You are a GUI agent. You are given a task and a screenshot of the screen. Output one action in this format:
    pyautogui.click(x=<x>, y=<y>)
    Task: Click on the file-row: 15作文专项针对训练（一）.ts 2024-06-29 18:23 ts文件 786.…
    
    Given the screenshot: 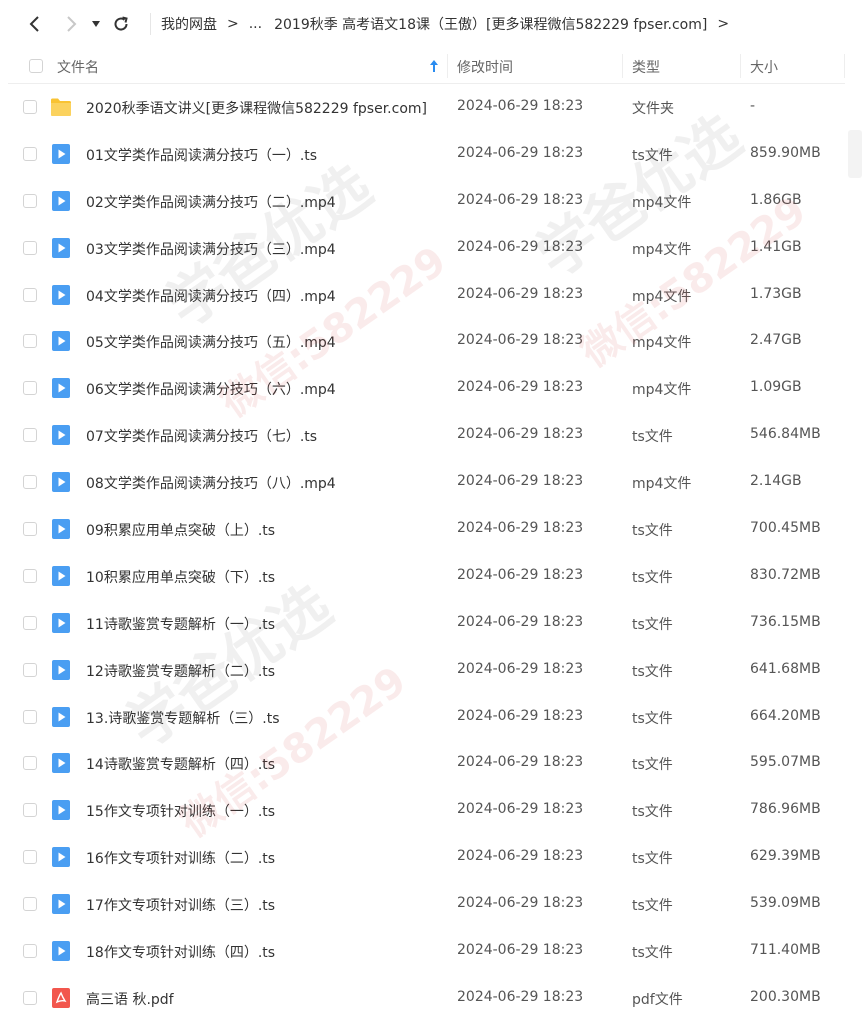 What is the action you would take?
    pyautogui.click(x=426, y=810)
    